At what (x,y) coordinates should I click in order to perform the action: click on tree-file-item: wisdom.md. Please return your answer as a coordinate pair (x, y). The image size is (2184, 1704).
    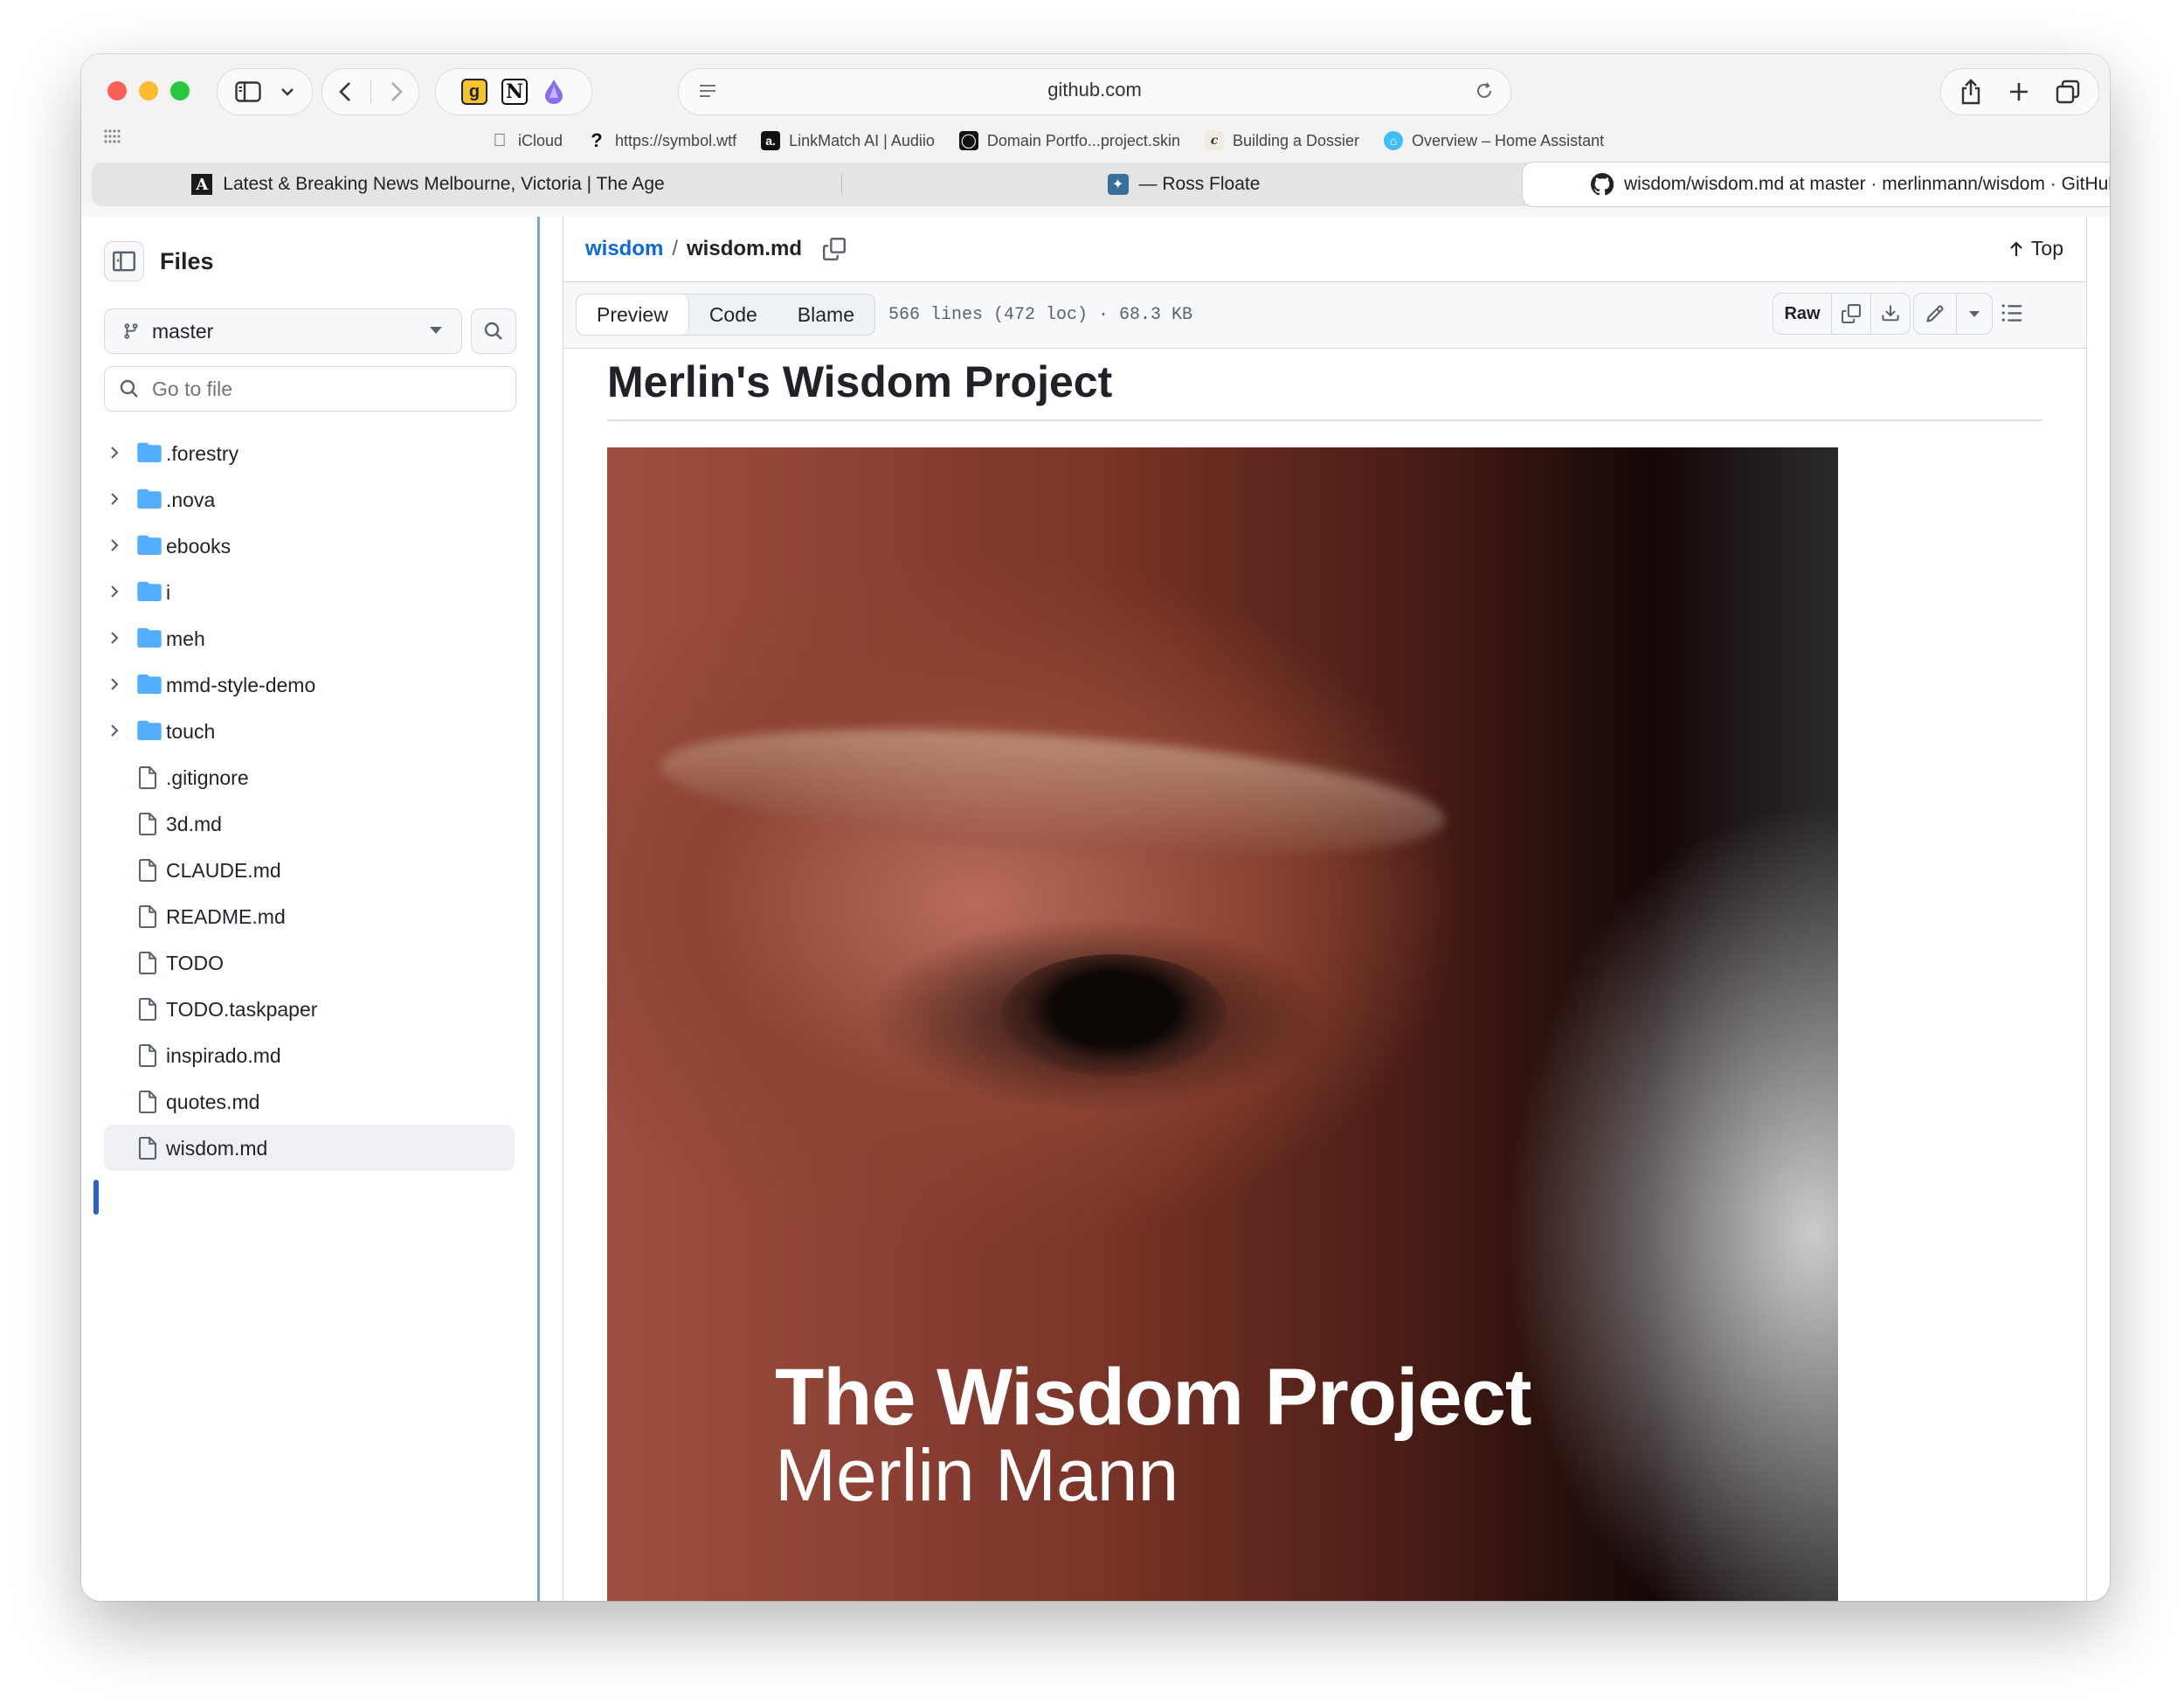
    Looking at the image, I should click on (309, 1148).